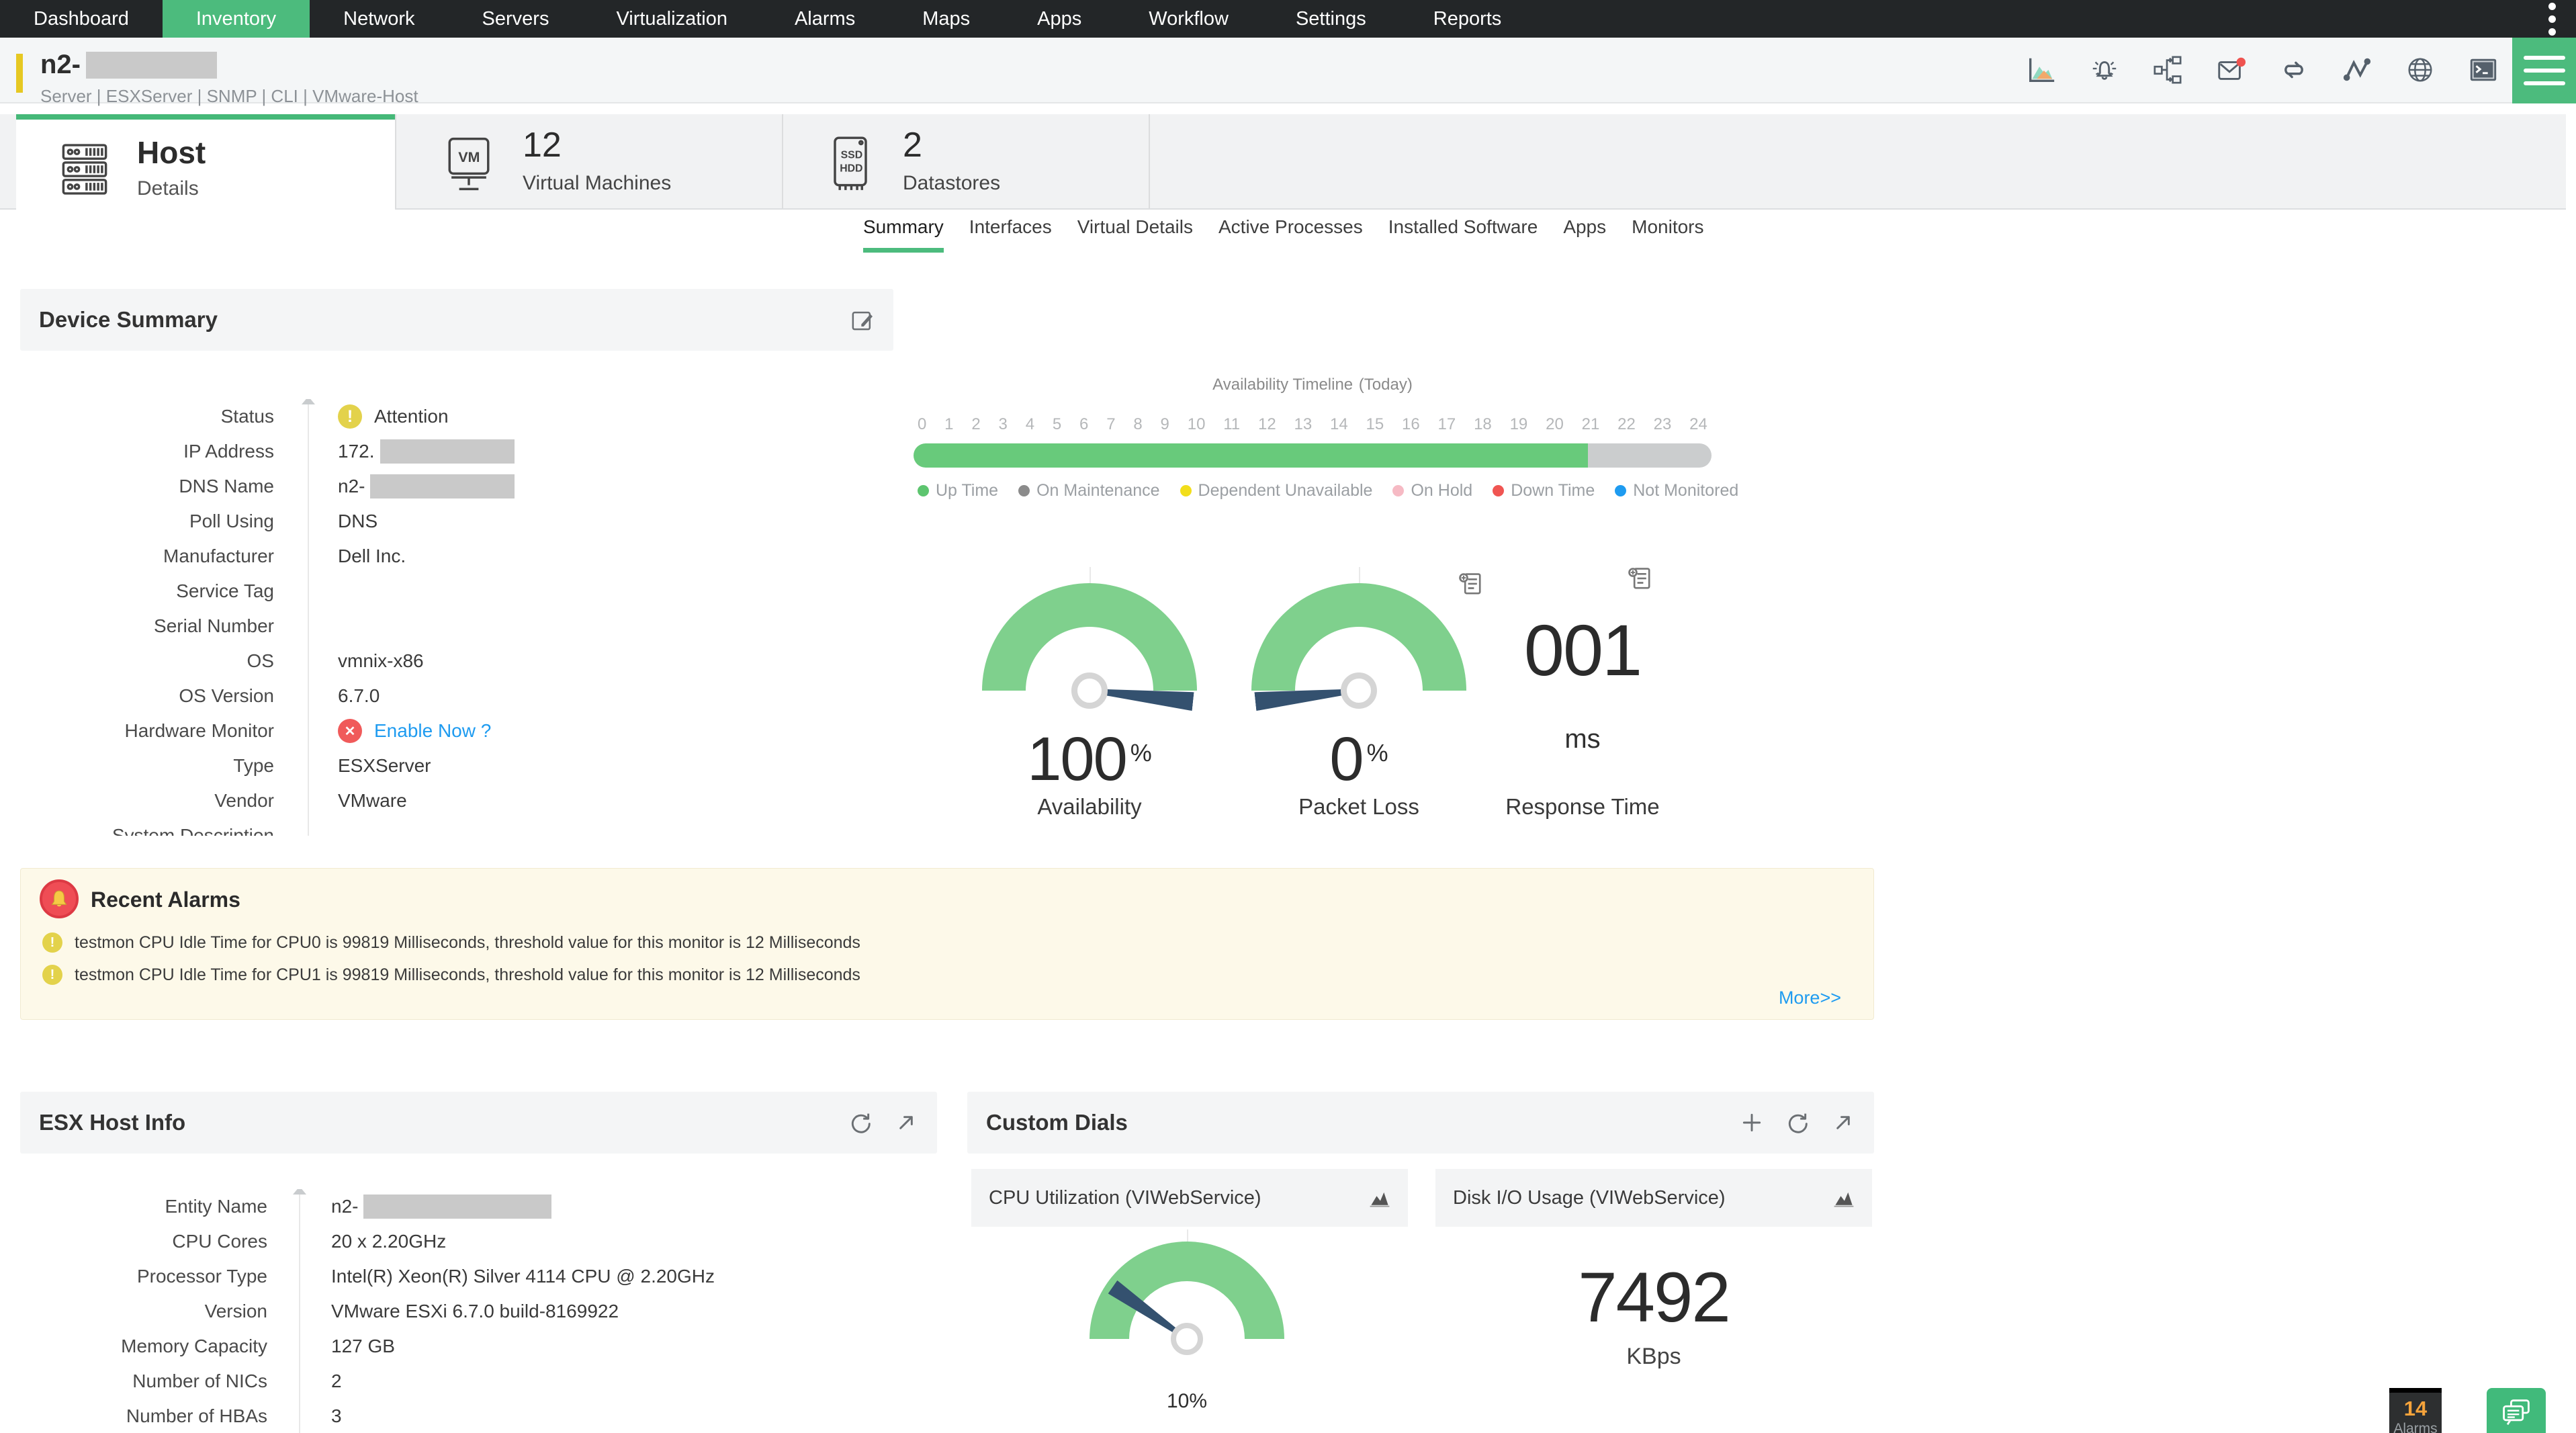 This screenshot has height=1433, width=2576. What do you see at coordinates (458, 1207) in the screenshot?
I see `redaction-block` at bounding box center [458, 1207].